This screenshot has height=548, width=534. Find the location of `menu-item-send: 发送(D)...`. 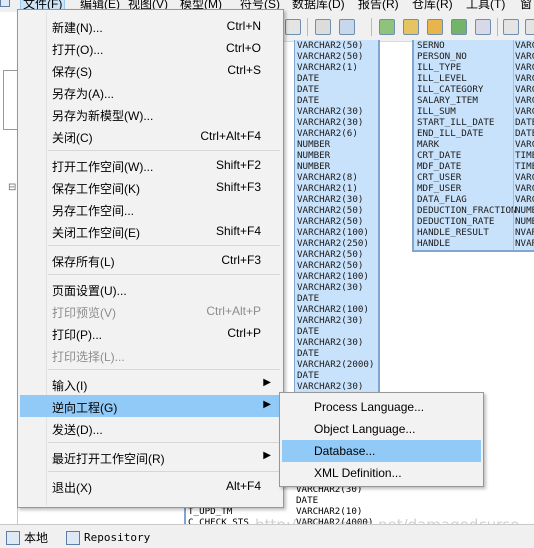

menu-item-send: 发送(D)... is located at coordinates (150, 428).